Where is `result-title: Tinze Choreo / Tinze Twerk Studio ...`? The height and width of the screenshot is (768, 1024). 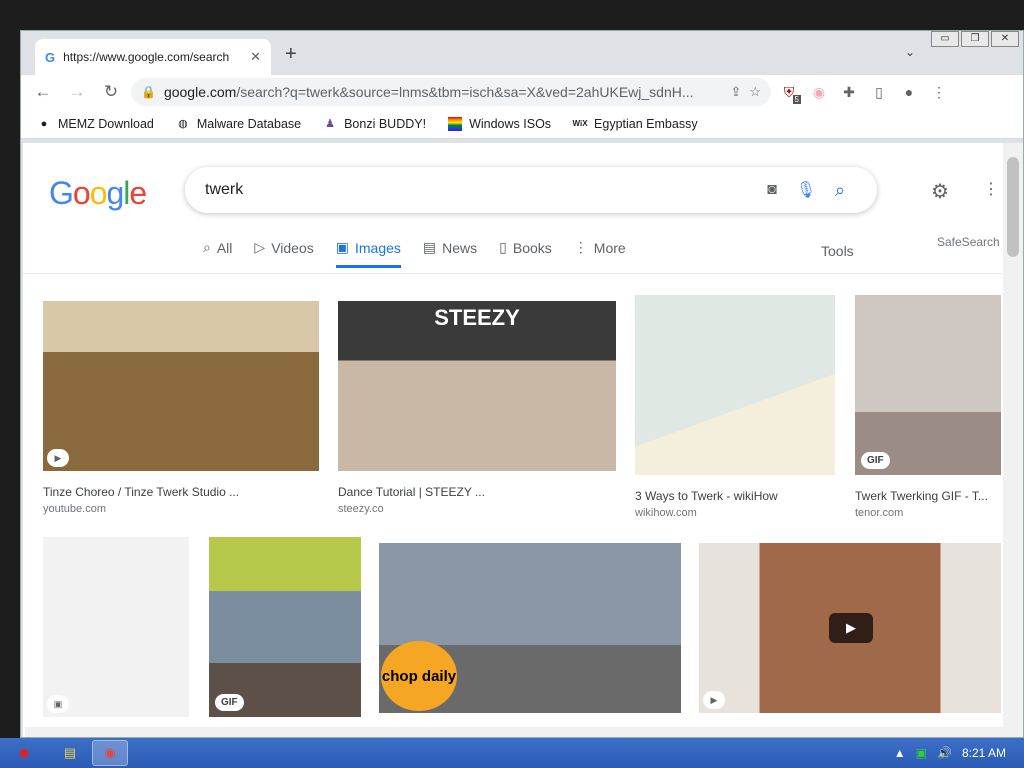 result-title: Tinze Choreo / Tinze Twerk Studio ... is located at coordinates (181, 492).